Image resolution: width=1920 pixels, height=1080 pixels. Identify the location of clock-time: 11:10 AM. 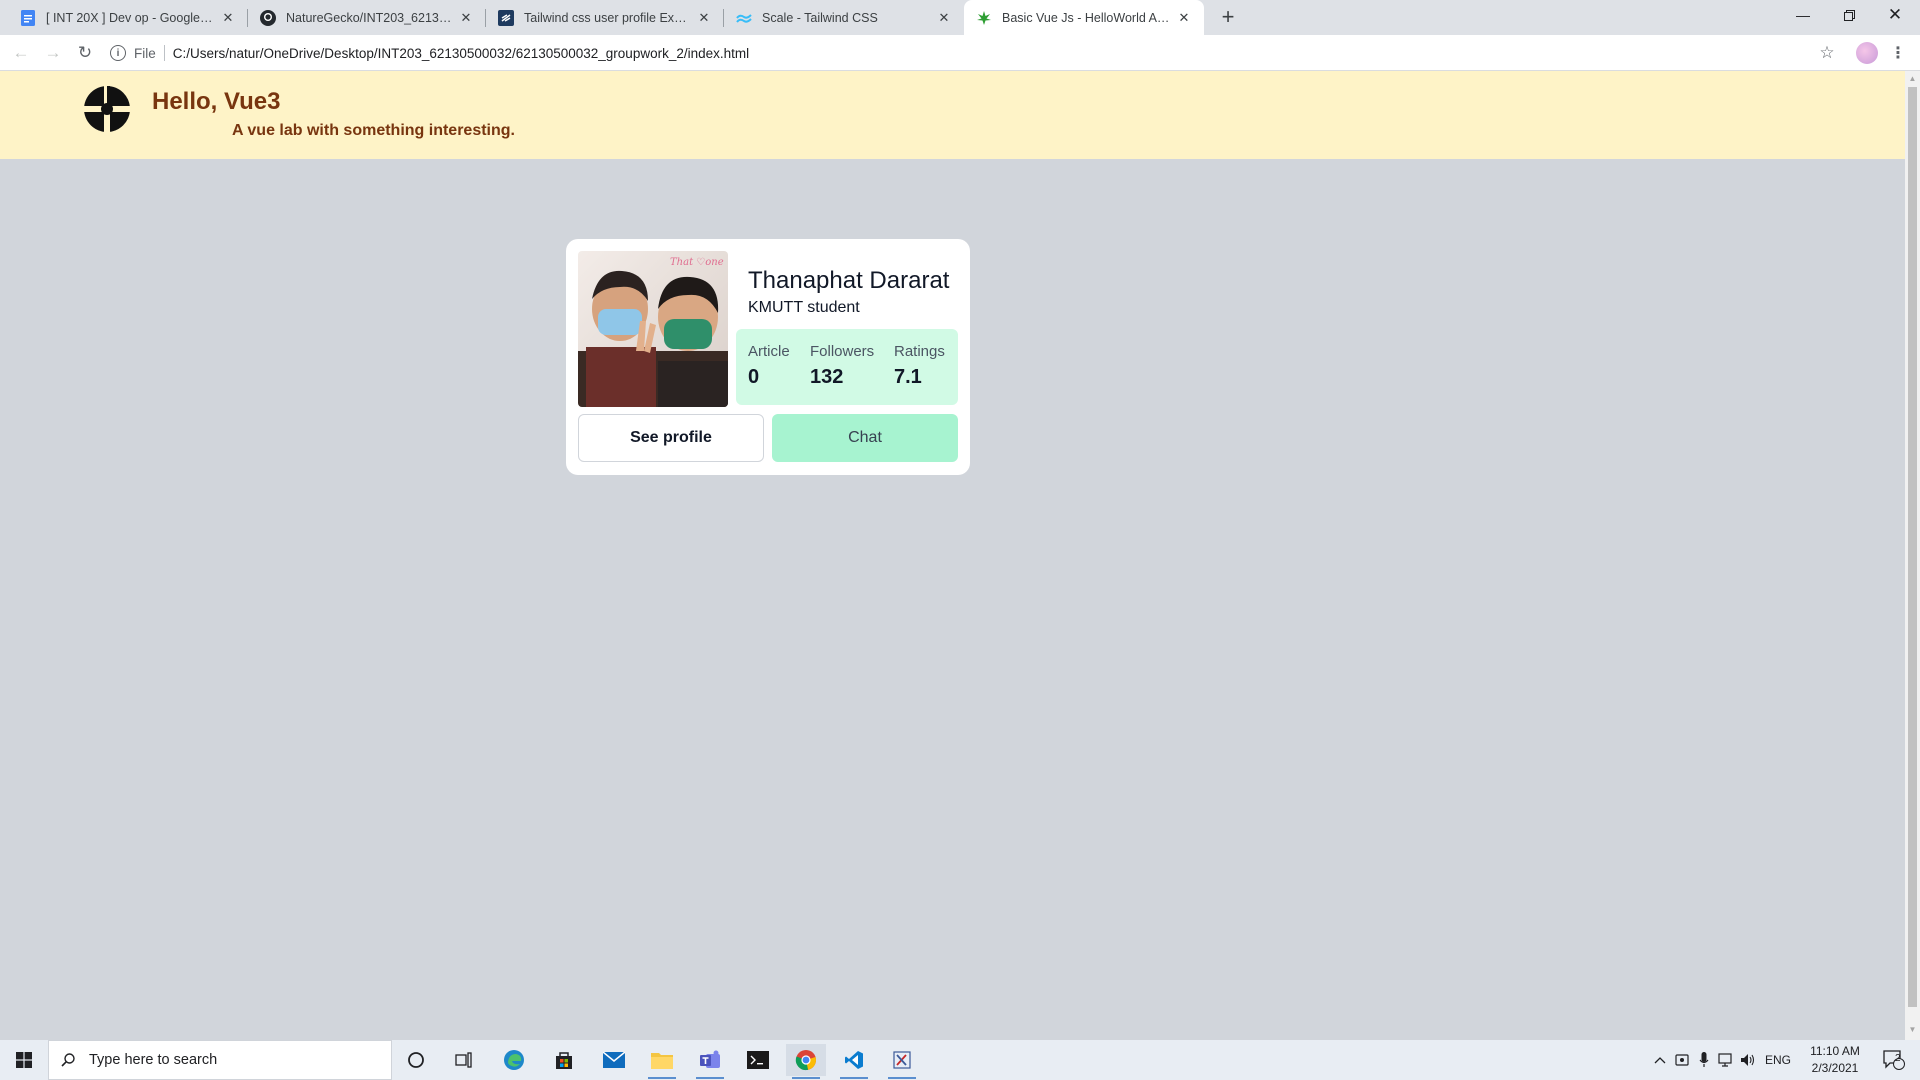
(1835, 1051).